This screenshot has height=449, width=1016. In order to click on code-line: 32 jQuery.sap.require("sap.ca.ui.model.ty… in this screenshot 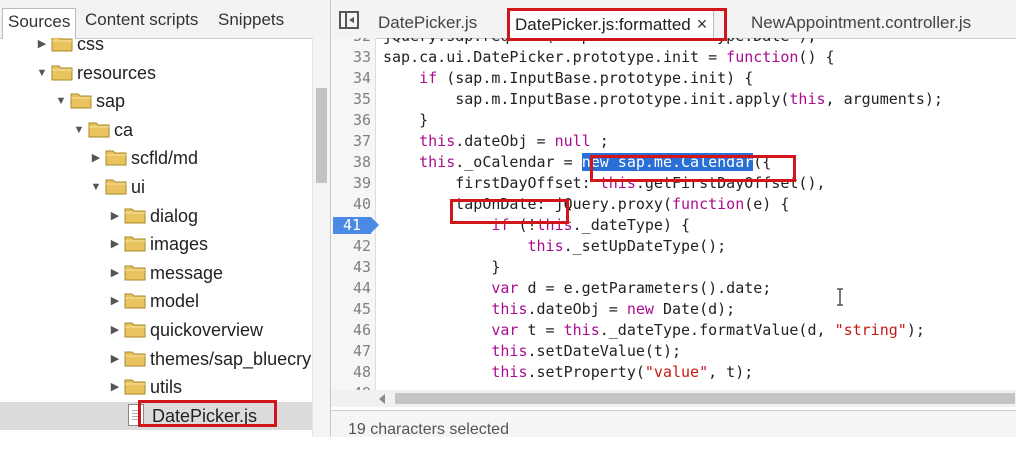, I will do `click(673, 42)`.